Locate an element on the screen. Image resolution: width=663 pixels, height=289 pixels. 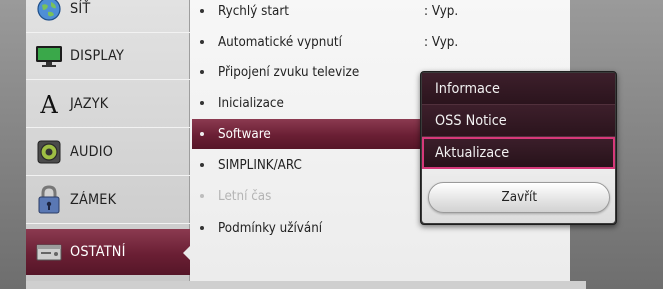
popup-option-update: Aktualizace is located at coordinates (518, 153).